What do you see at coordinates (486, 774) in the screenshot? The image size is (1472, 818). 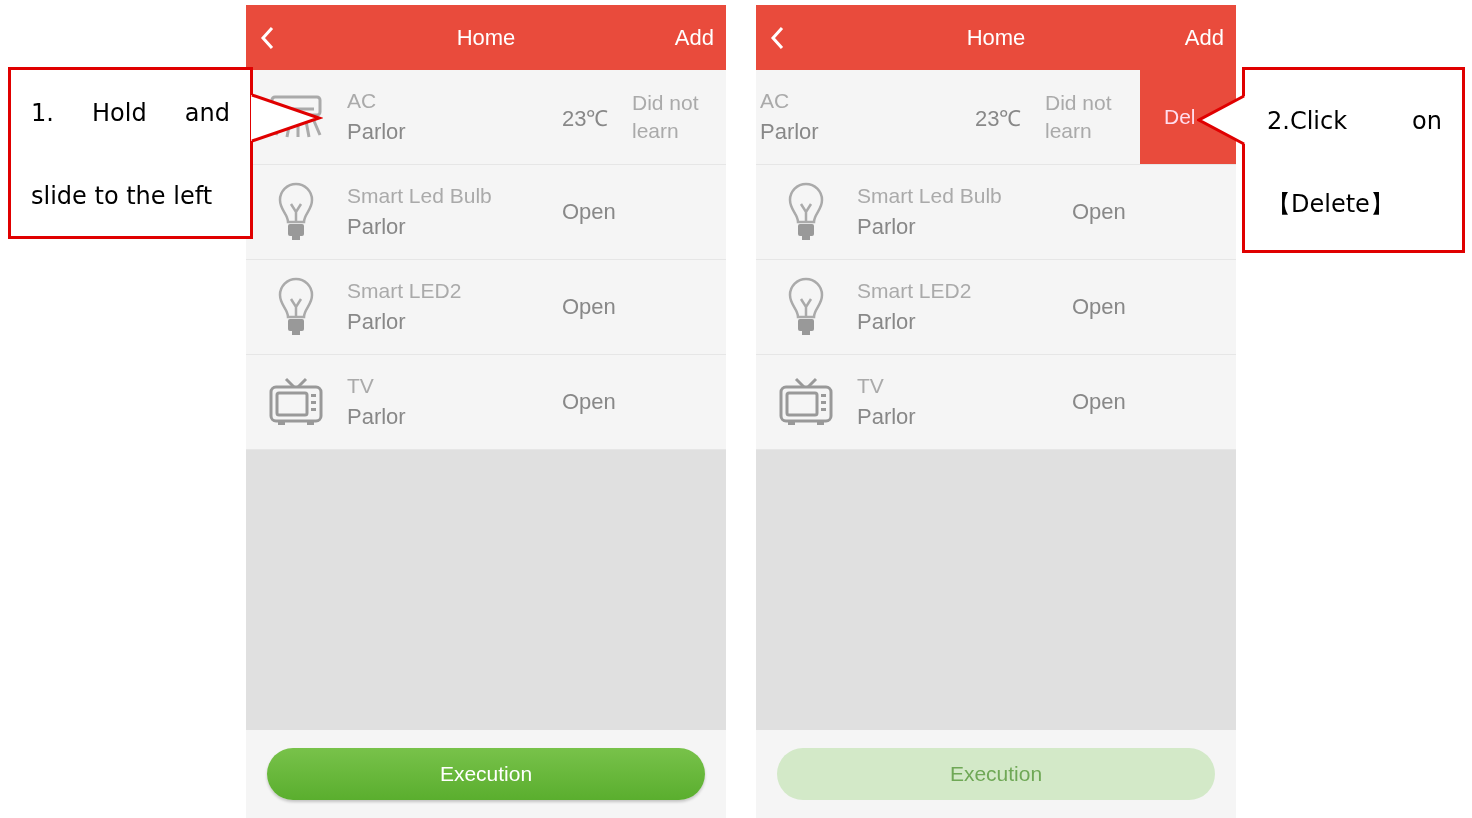 I see `execution-button: Execution` at bounding box center [486, 774].